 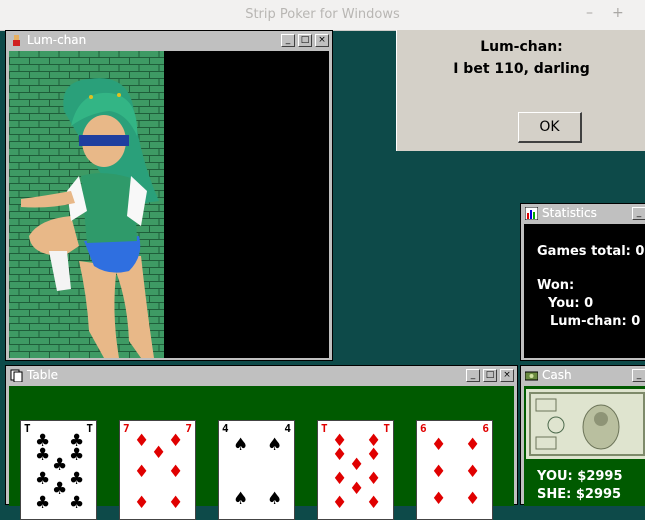 What do you see at coordinates (157, 470) in the screenshot?
I see `playing-card: 7 7 ♦ ♦ ♦ ♦ ♦ ♦ ♦` at bounding box center [157, 470].